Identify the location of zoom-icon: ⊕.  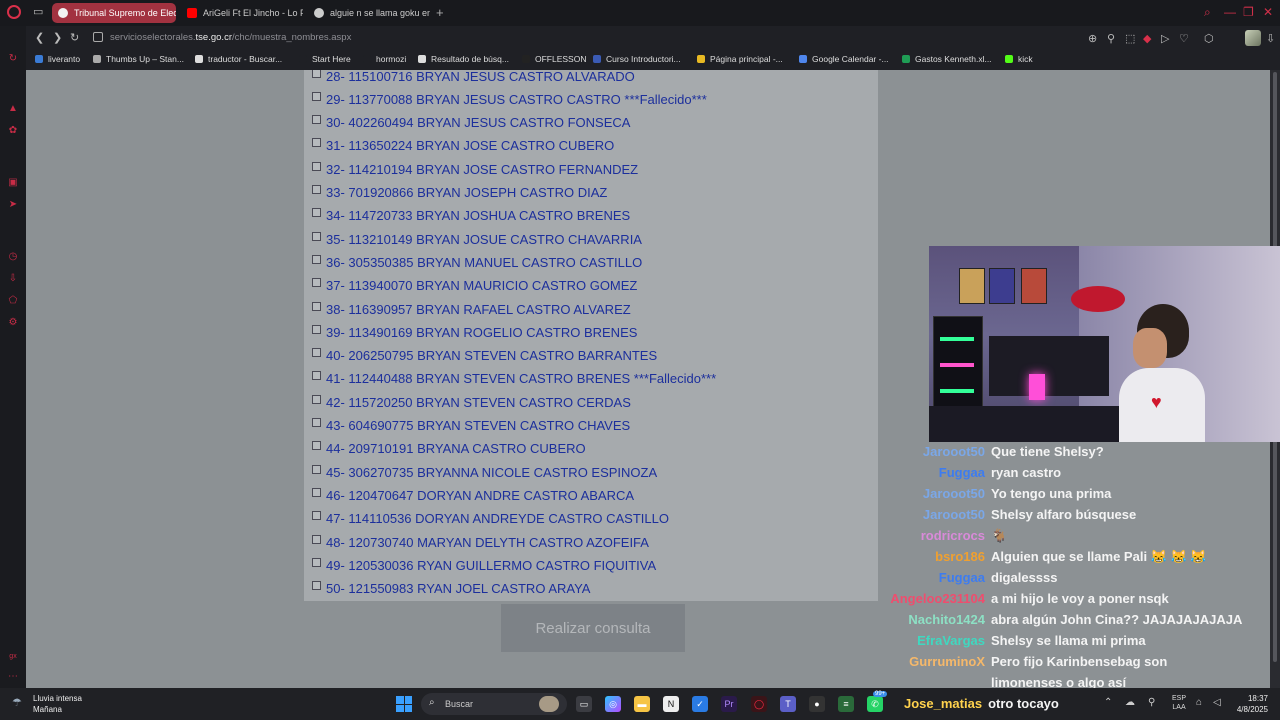
(1092, 38).